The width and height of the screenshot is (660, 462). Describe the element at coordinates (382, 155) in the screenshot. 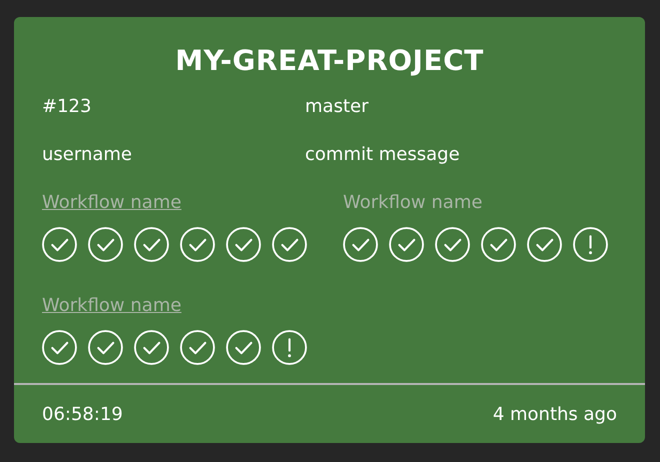

I see `info-text: commit message` at that location.